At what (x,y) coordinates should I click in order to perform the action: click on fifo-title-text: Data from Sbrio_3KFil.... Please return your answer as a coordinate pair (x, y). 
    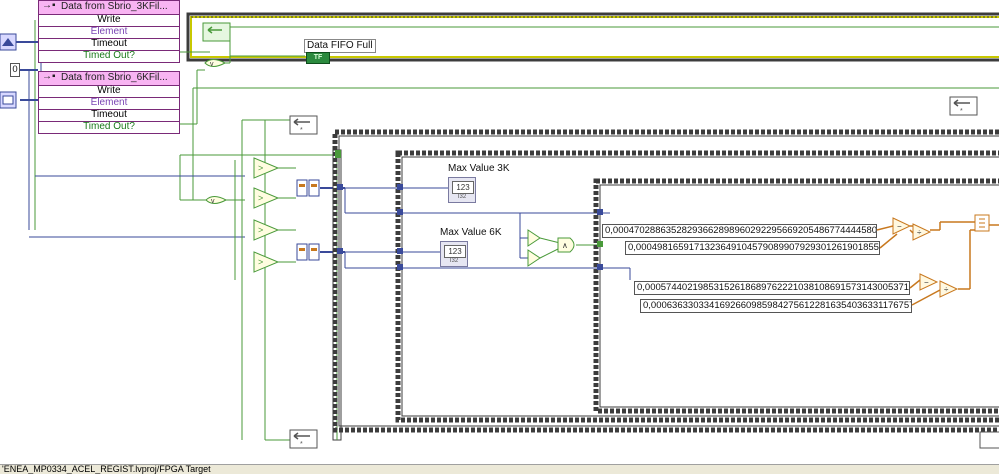
    Looking at the image, I should click on (114, 6).